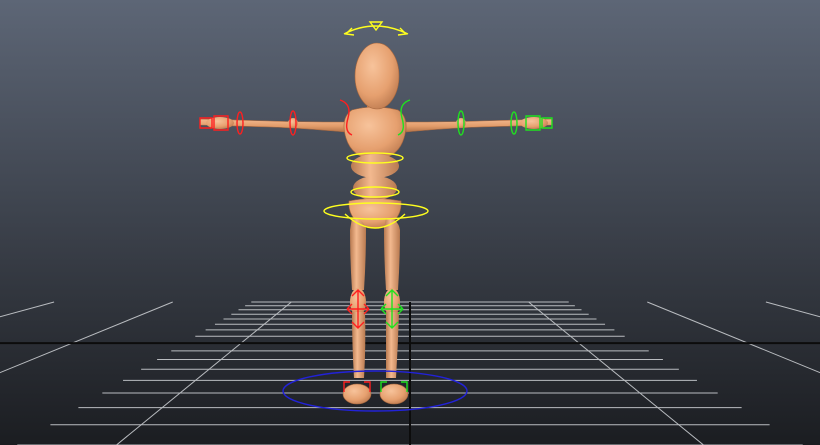 The height and width of the screenshot is (445, 820). Describe the element at coordinates (220, 123) in the screenshot. I see `left-hand` at that location.